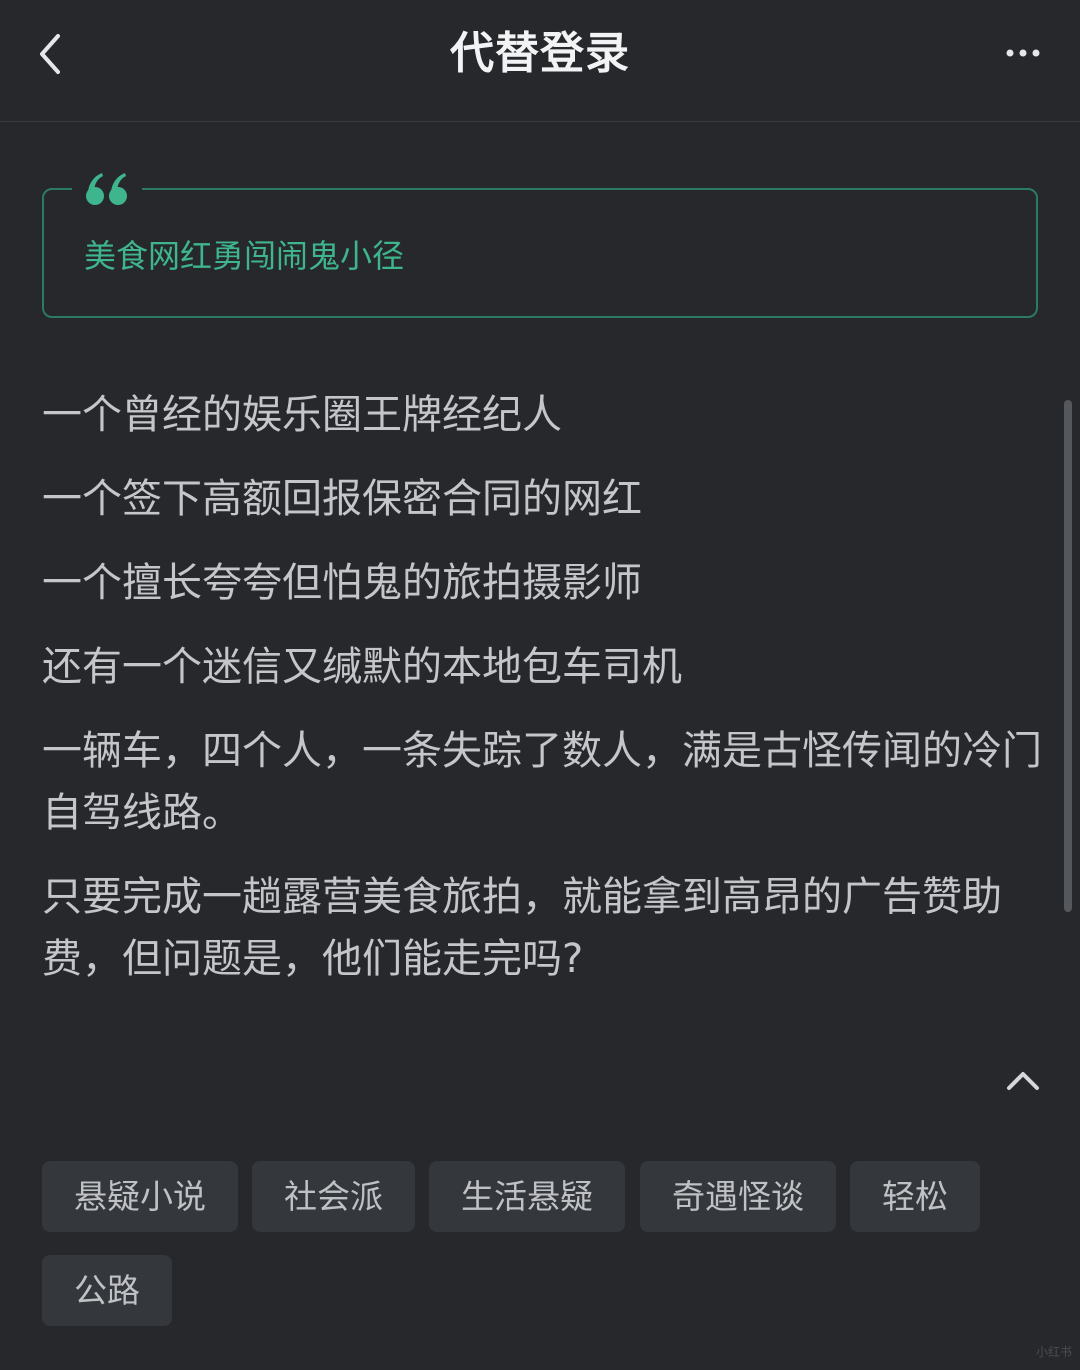 This screenshot has width=1080, height=1370. Describe the element at coordinates (140, 1196) in the screenshot. I see `tag-chip: 悬疑小说` at that location.